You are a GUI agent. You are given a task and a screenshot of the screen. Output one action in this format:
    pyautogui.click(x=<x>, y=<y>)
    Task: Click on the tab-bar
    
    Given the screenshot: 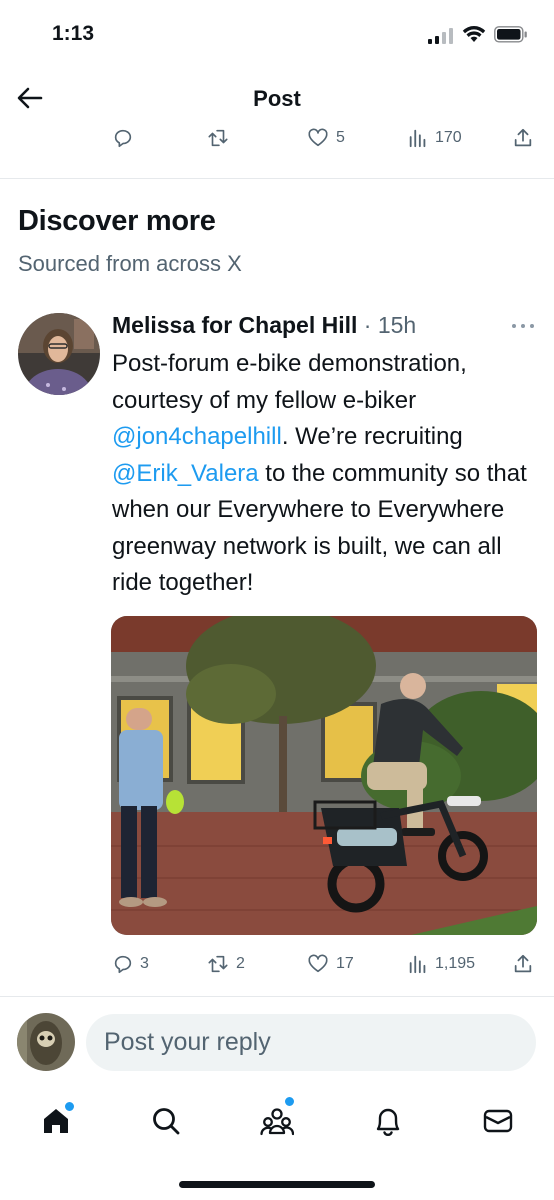 What is the action you would take?
    pyautogui.click(x=277, y=1120)
    